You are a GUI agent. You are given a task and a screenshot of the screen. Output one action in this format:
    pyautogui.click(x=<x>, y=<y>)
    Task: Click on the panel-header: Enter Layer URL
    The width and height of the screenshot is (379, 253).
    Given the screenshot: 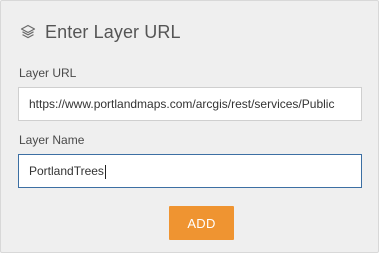 What is the action you would take?
    pyautogui.click(x=100, y=32)
    